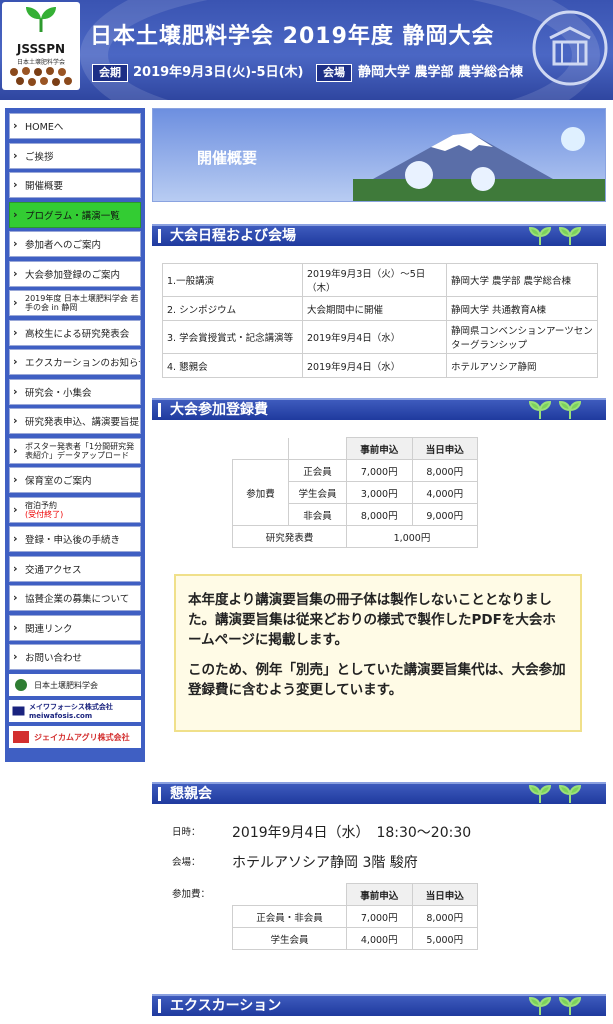 The height and width of the screenshot is (1024, 613). I want to click on section-header-fees: 大会参加登録費, so click(379, 409).